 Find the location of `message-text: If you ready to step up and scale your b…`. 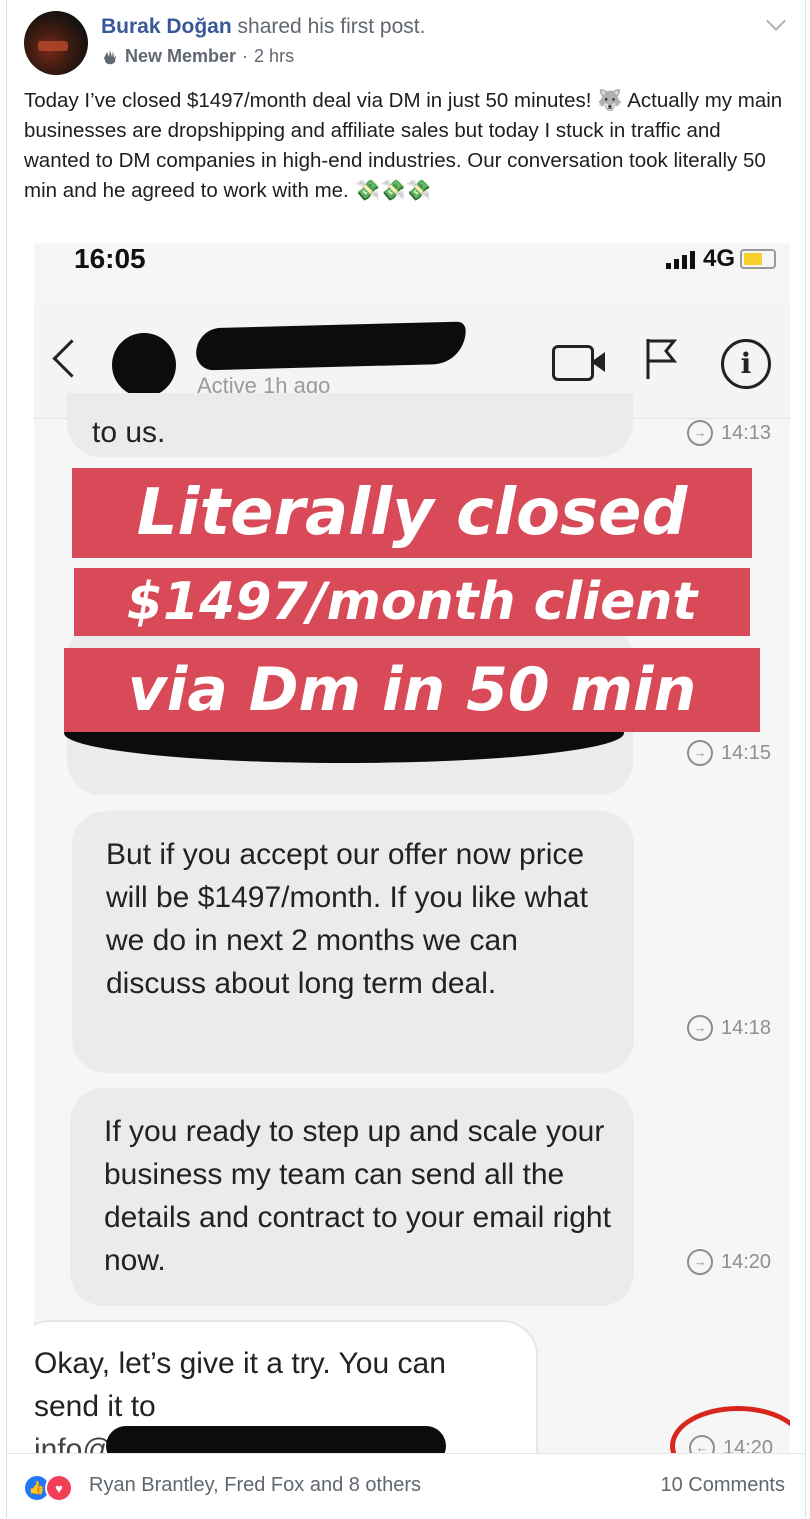

message-text: If you ready to step up and scale your b… is located at coordinates (357, 1196).